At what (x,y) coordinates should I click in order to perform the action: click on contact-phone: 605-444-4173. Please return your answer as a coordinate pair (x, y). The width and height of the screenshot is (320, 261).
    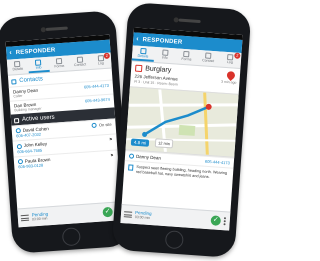
    Looking at the image, I should click on (96, 88).